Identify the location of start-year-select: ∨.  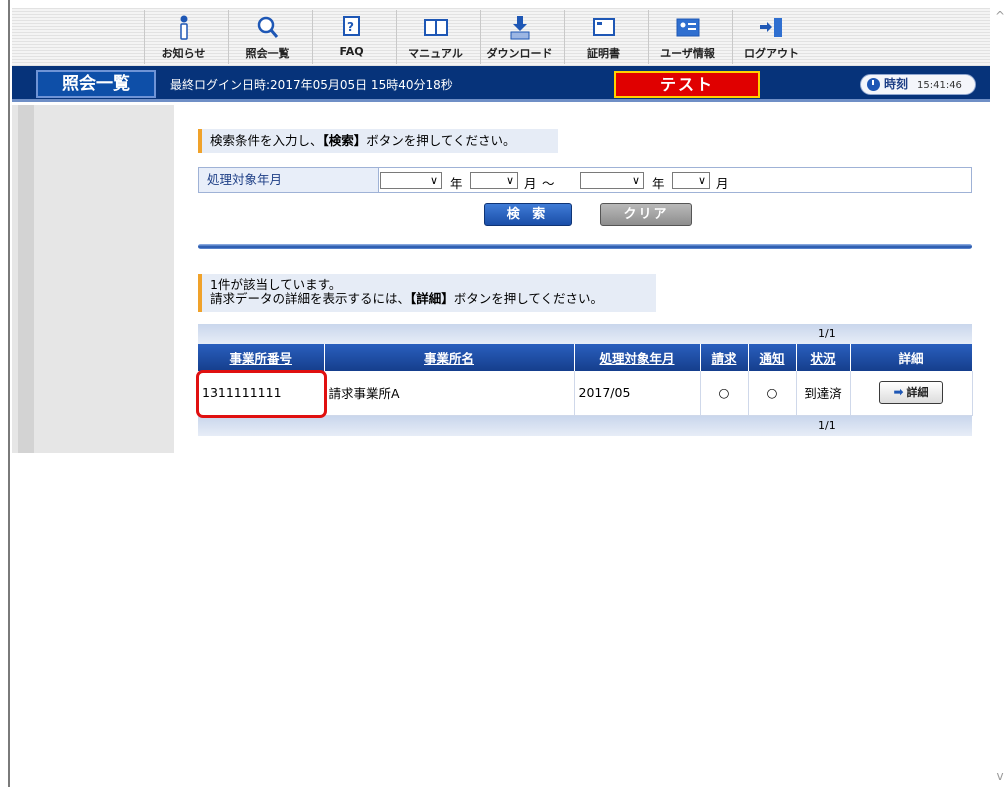
(411, 180).